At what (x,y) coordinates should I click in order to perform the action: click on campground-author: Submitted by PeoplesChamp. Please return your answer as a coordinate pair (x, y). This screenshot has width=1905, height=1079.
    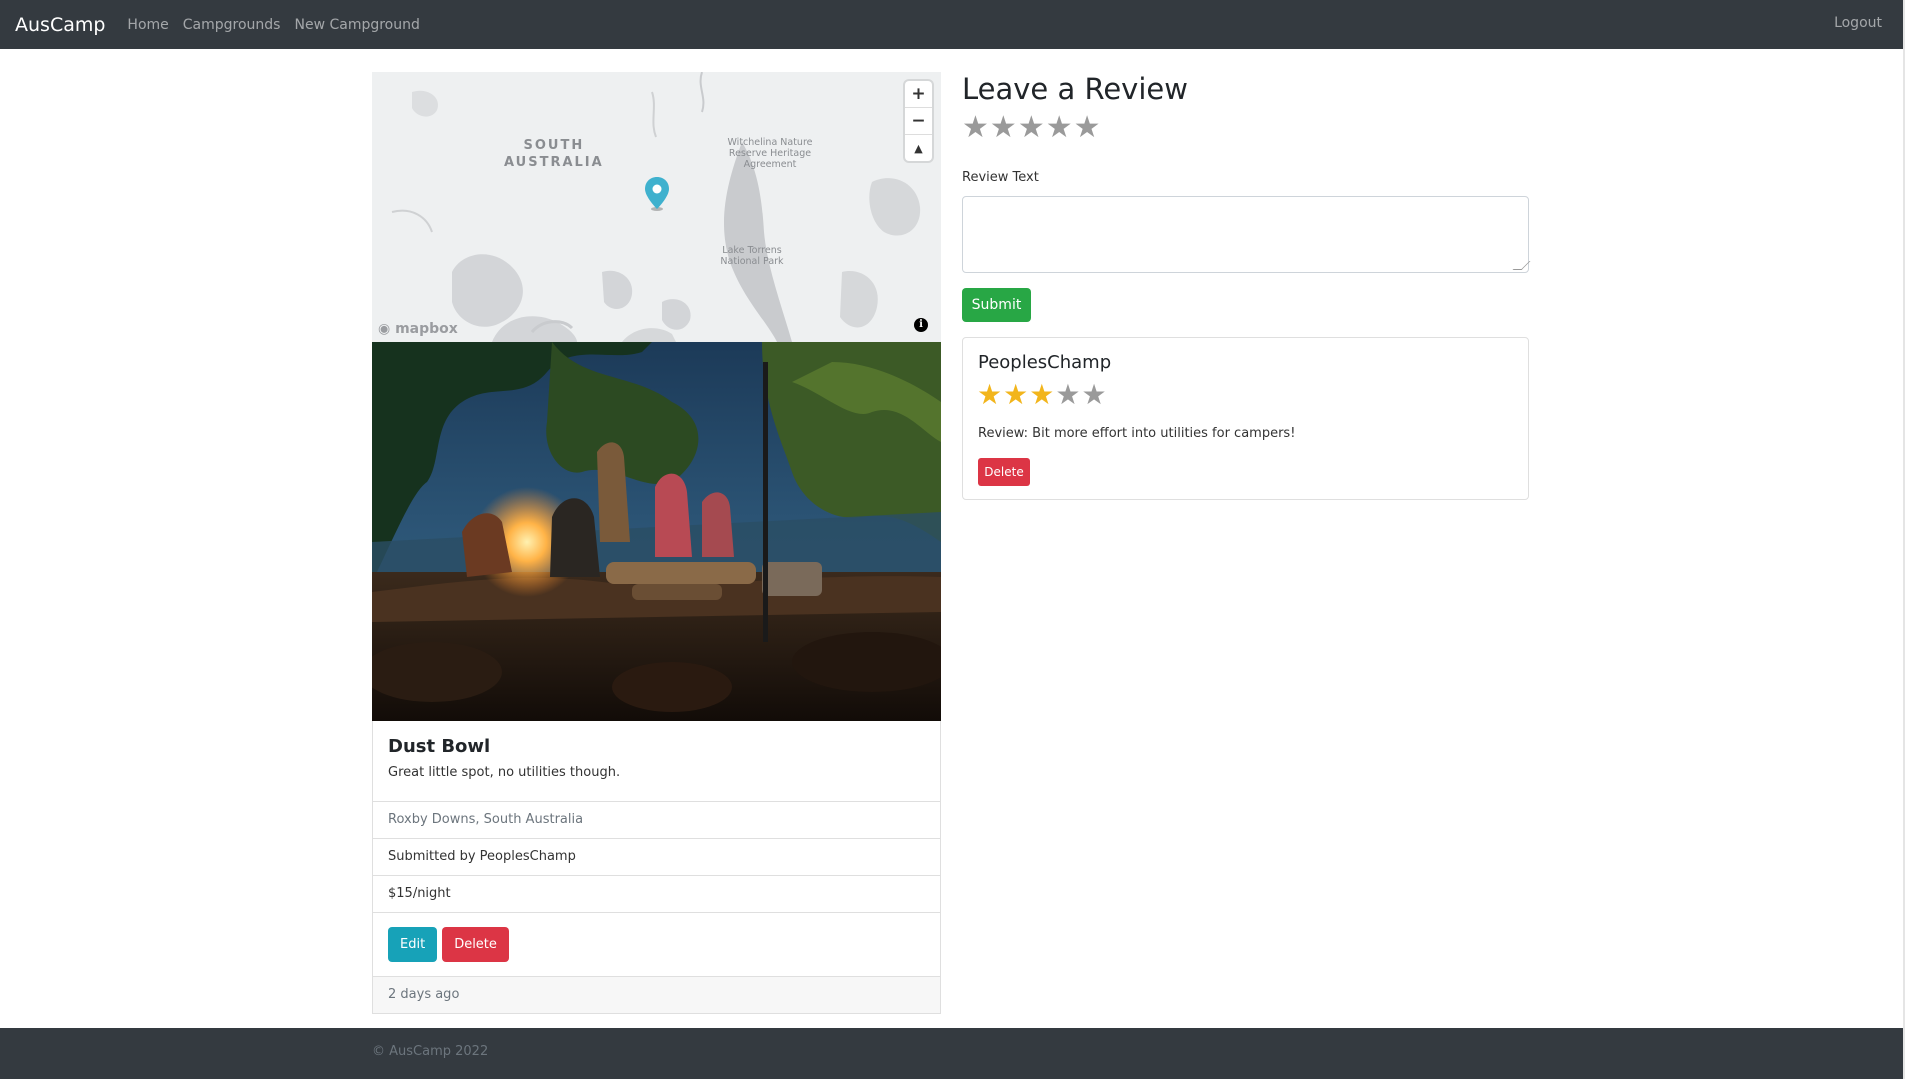
    Looking at the image, I should click on (656, 857).